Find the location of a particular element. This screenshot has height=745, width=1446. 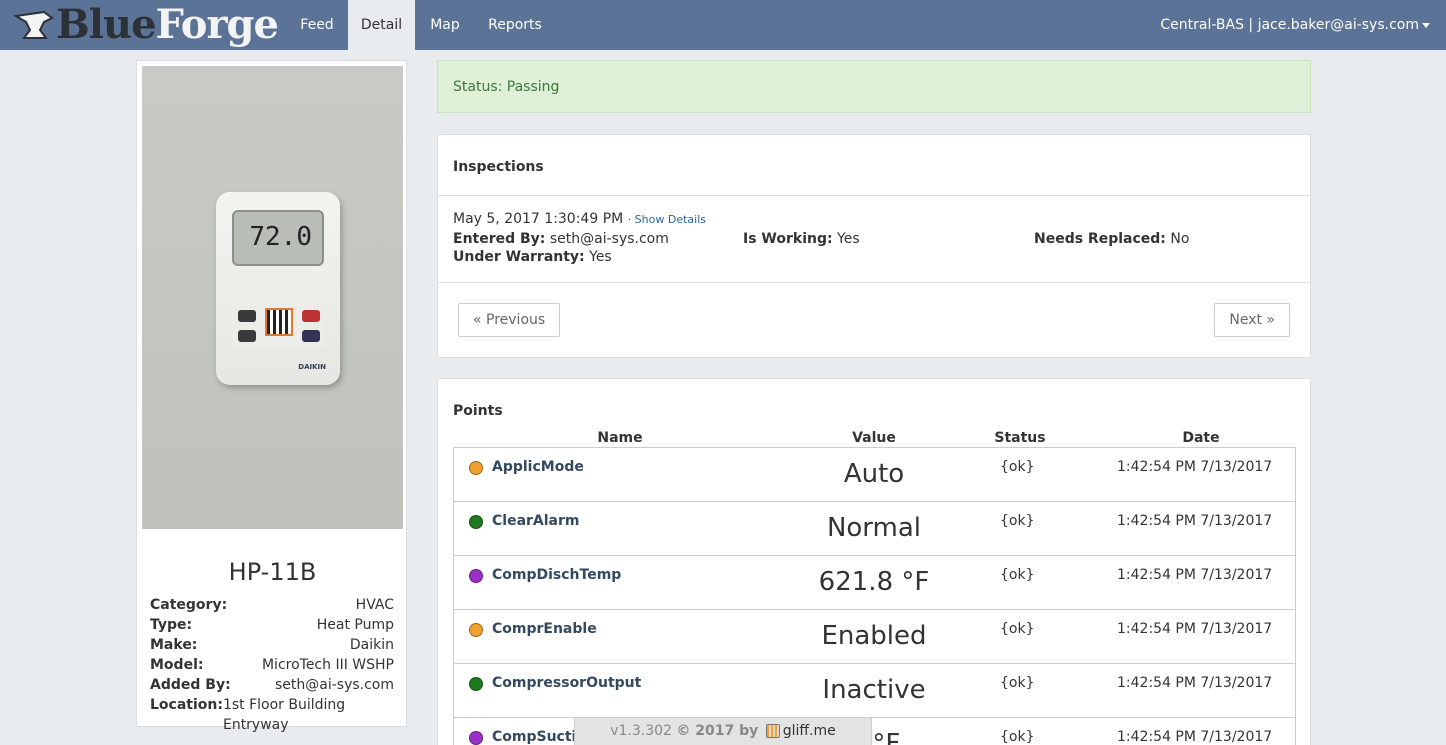

thermostat-brand: DAIKIN is located at coordinates (312, 367).